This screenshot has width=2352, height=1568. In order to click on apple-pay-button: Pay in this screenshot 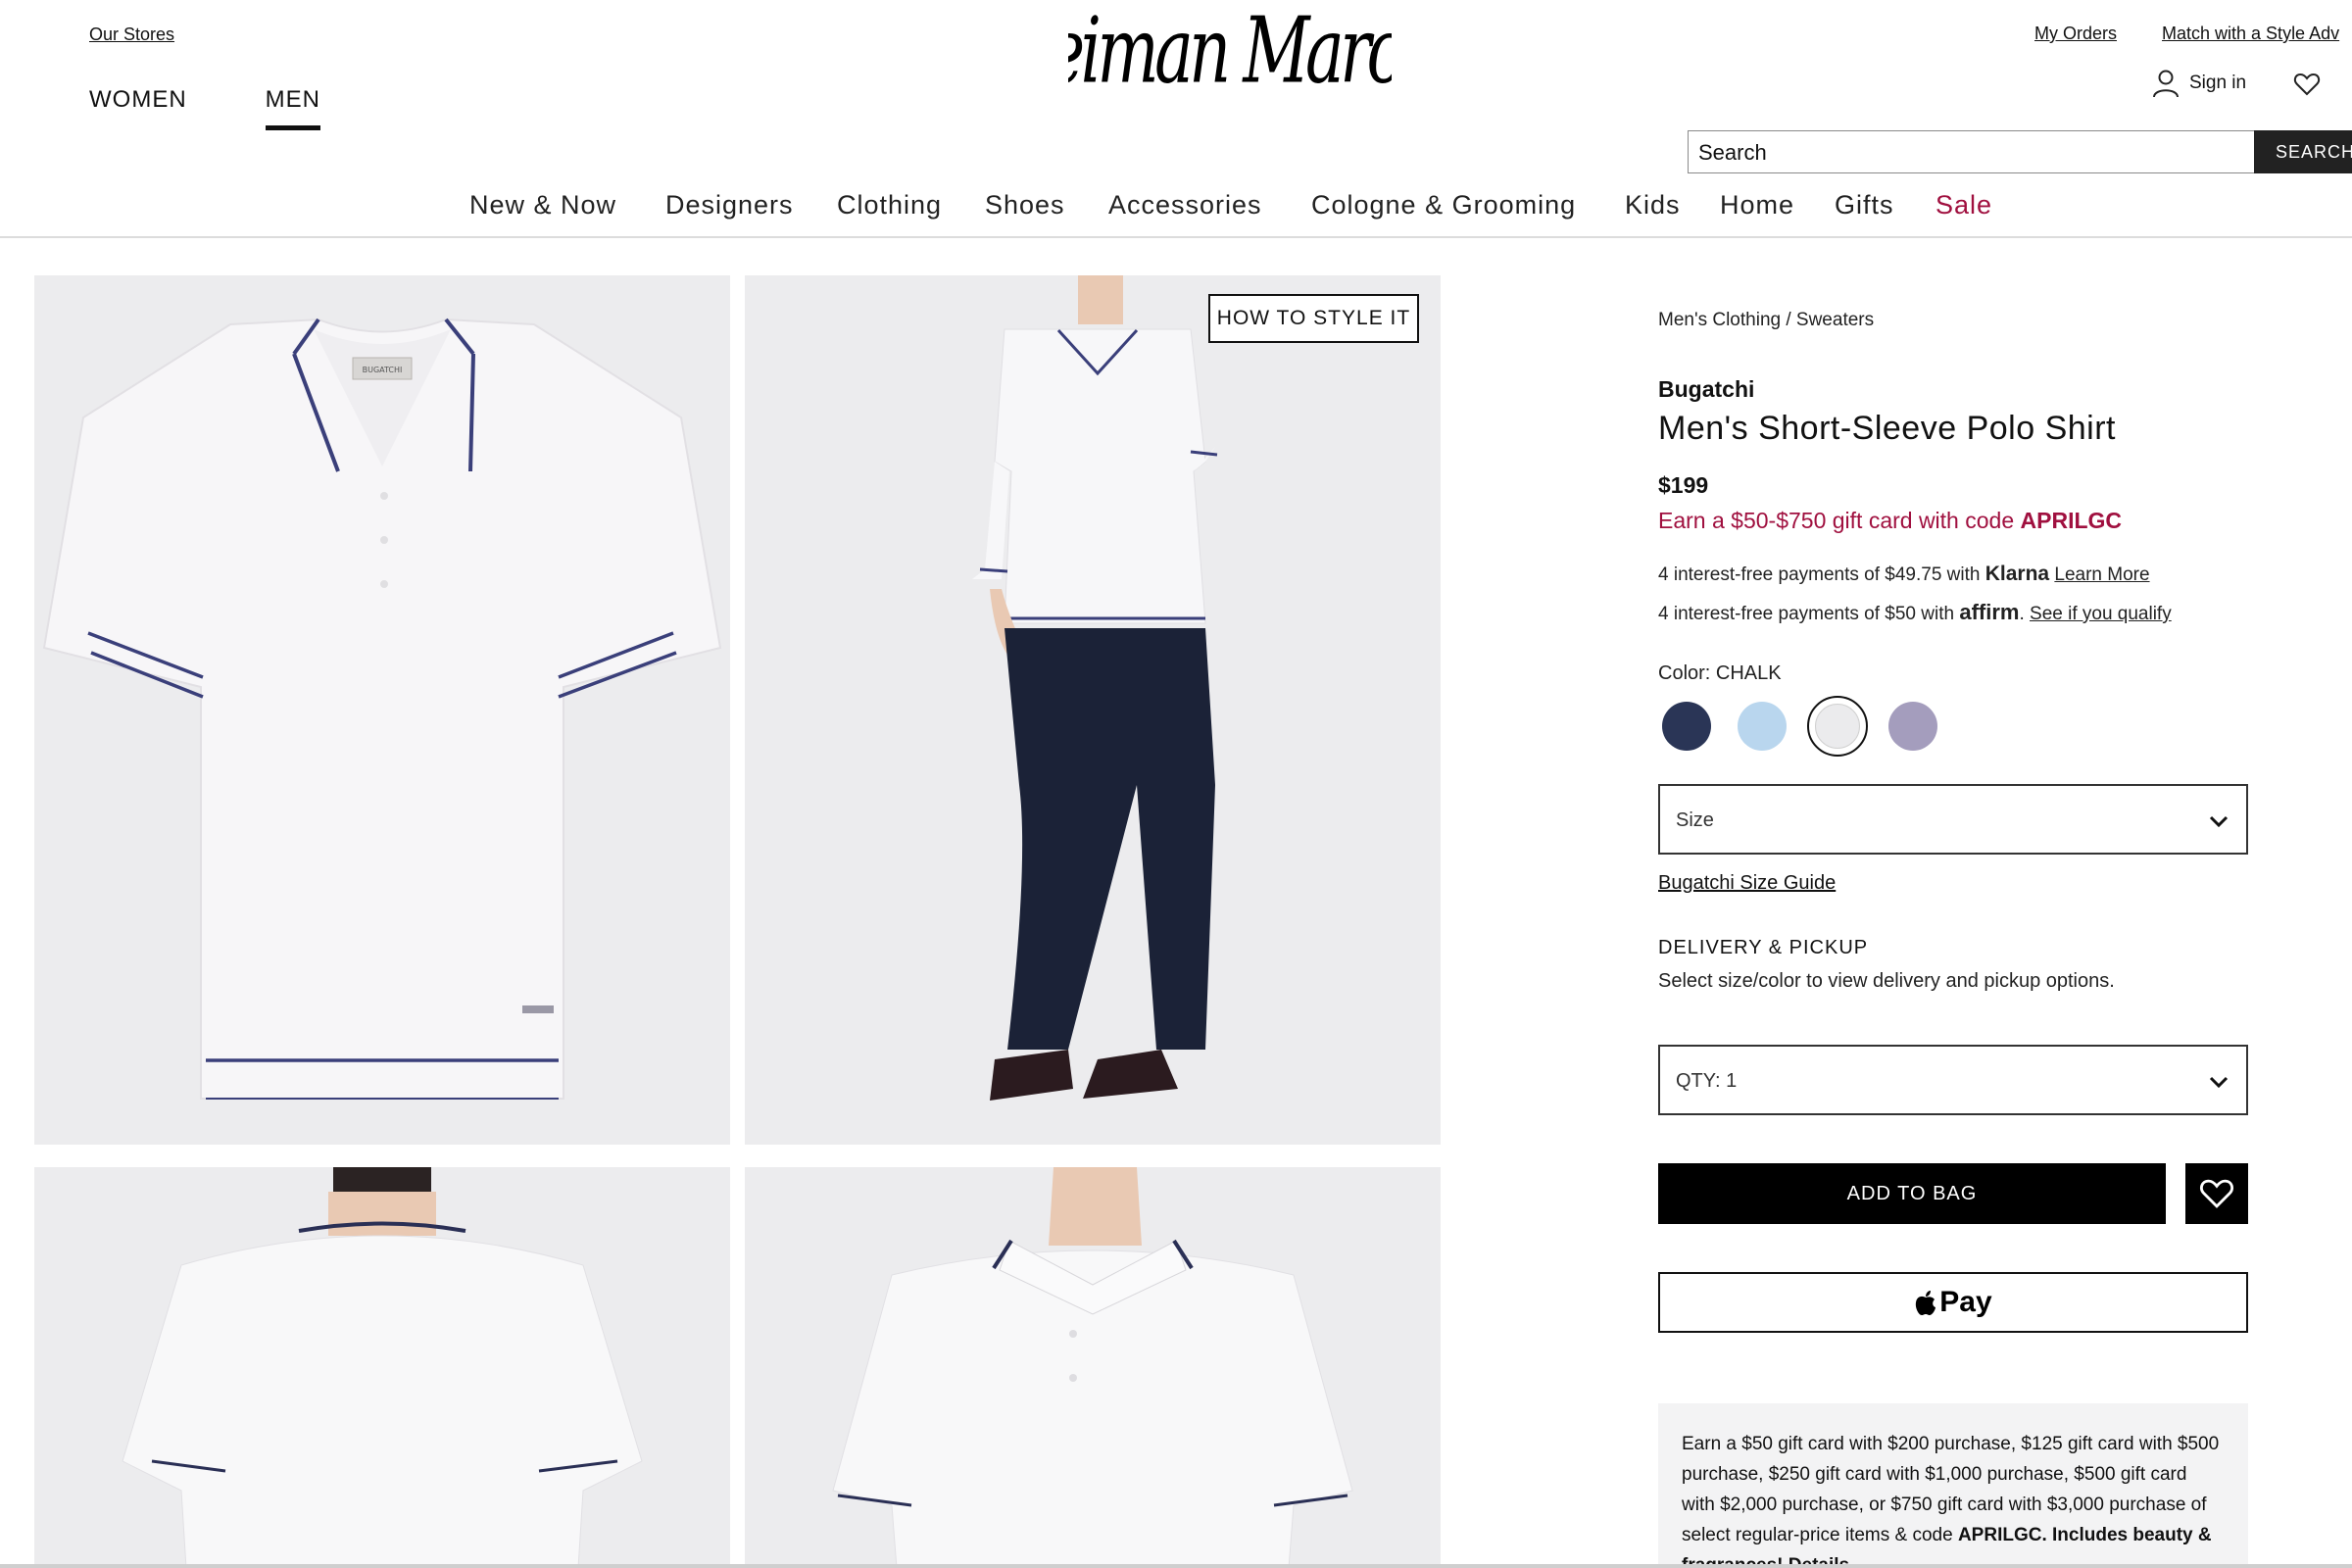, I will do `click(1953, 1302)`.